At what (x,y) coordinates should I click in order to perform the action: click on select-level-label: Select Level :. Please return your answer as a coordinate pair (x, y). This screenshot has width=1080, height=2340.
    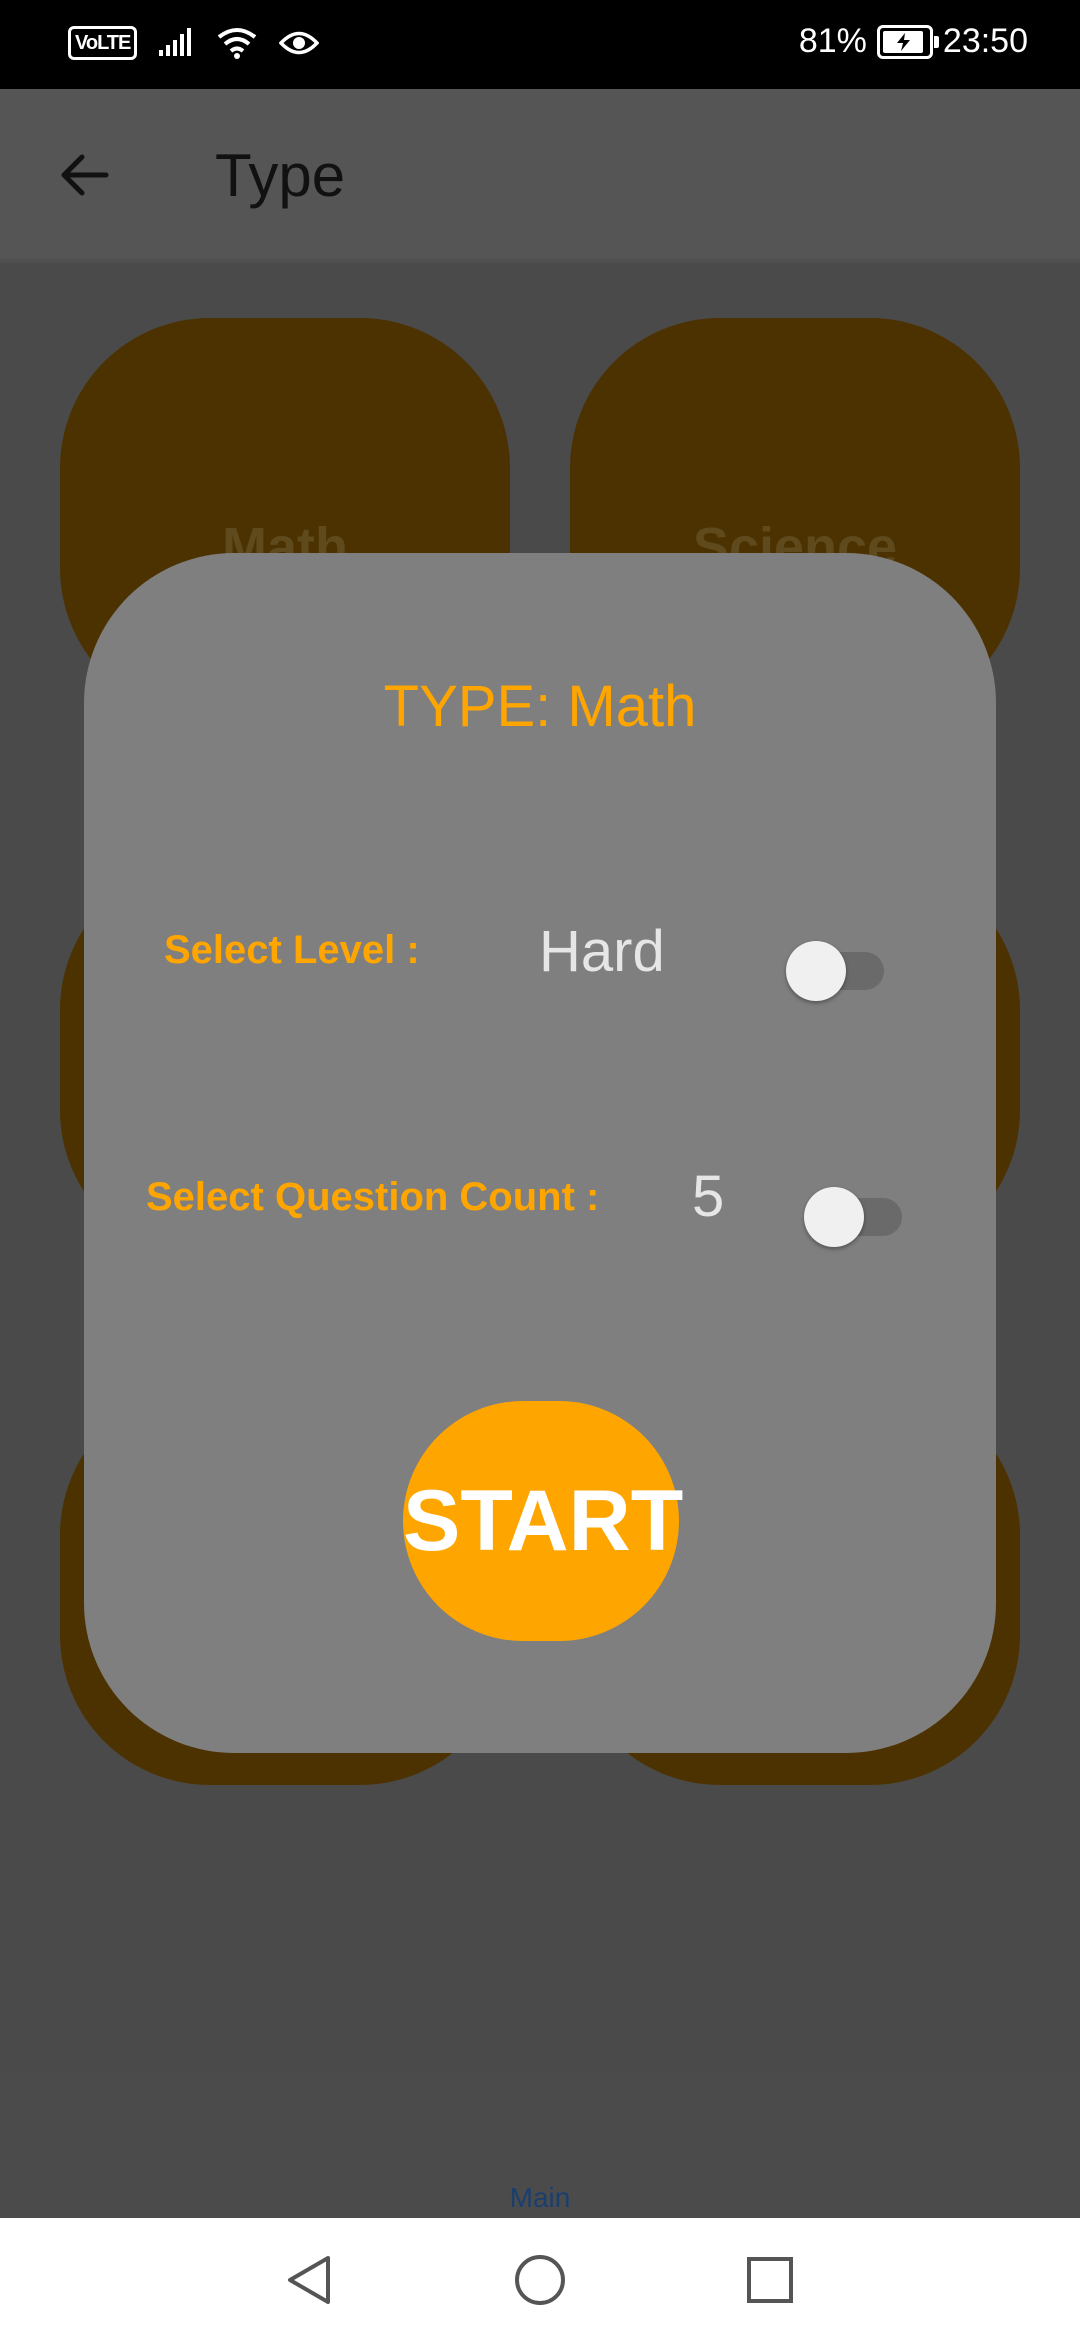
    Looking at the image, I should click on (292, 950).